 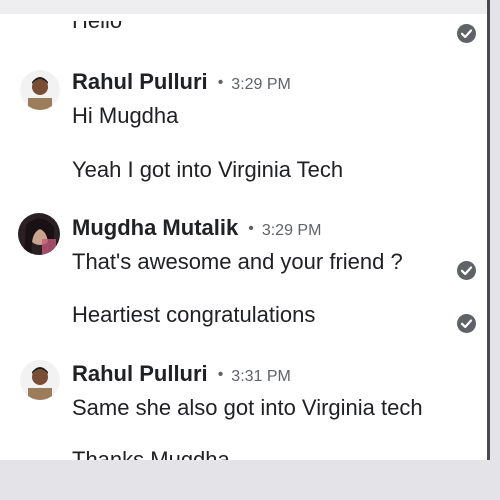 I want to click on message-text-partial: Thanks Mugdha, so click(x=151, y=453).